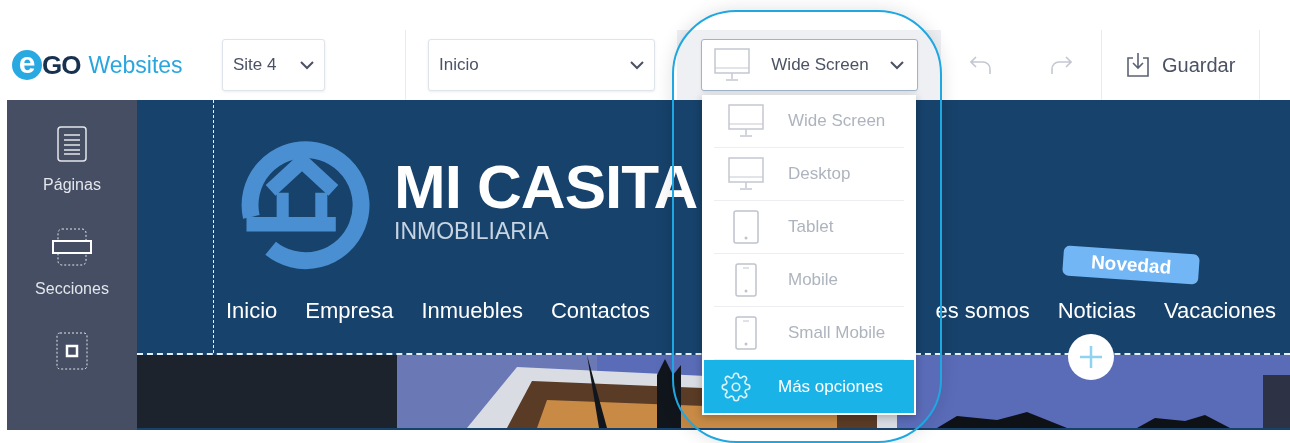  I want to click on sections-icon, so click(72, 247).